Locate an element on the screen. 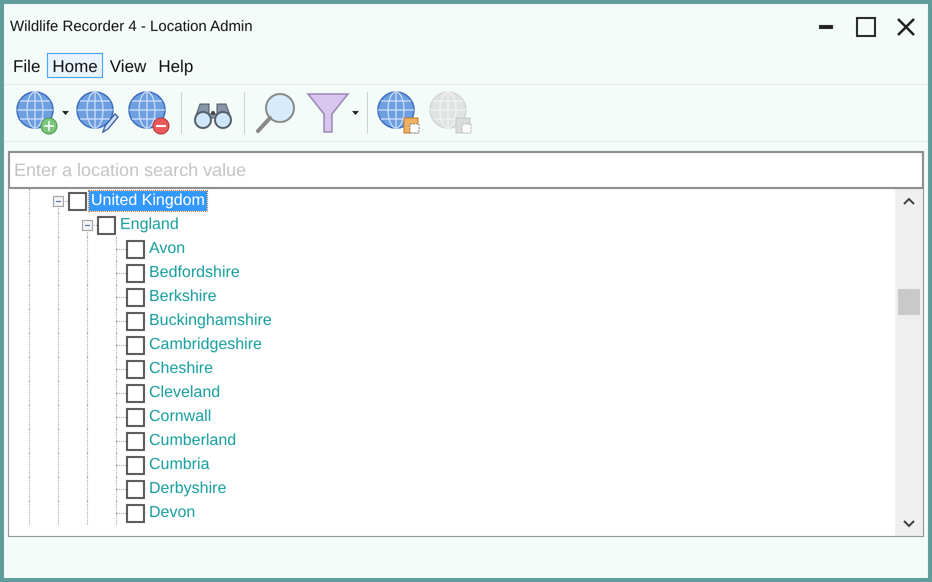 The height and width of the screenshot is (582, 932). scroll-down-icon is located at coordinates (909, 524).